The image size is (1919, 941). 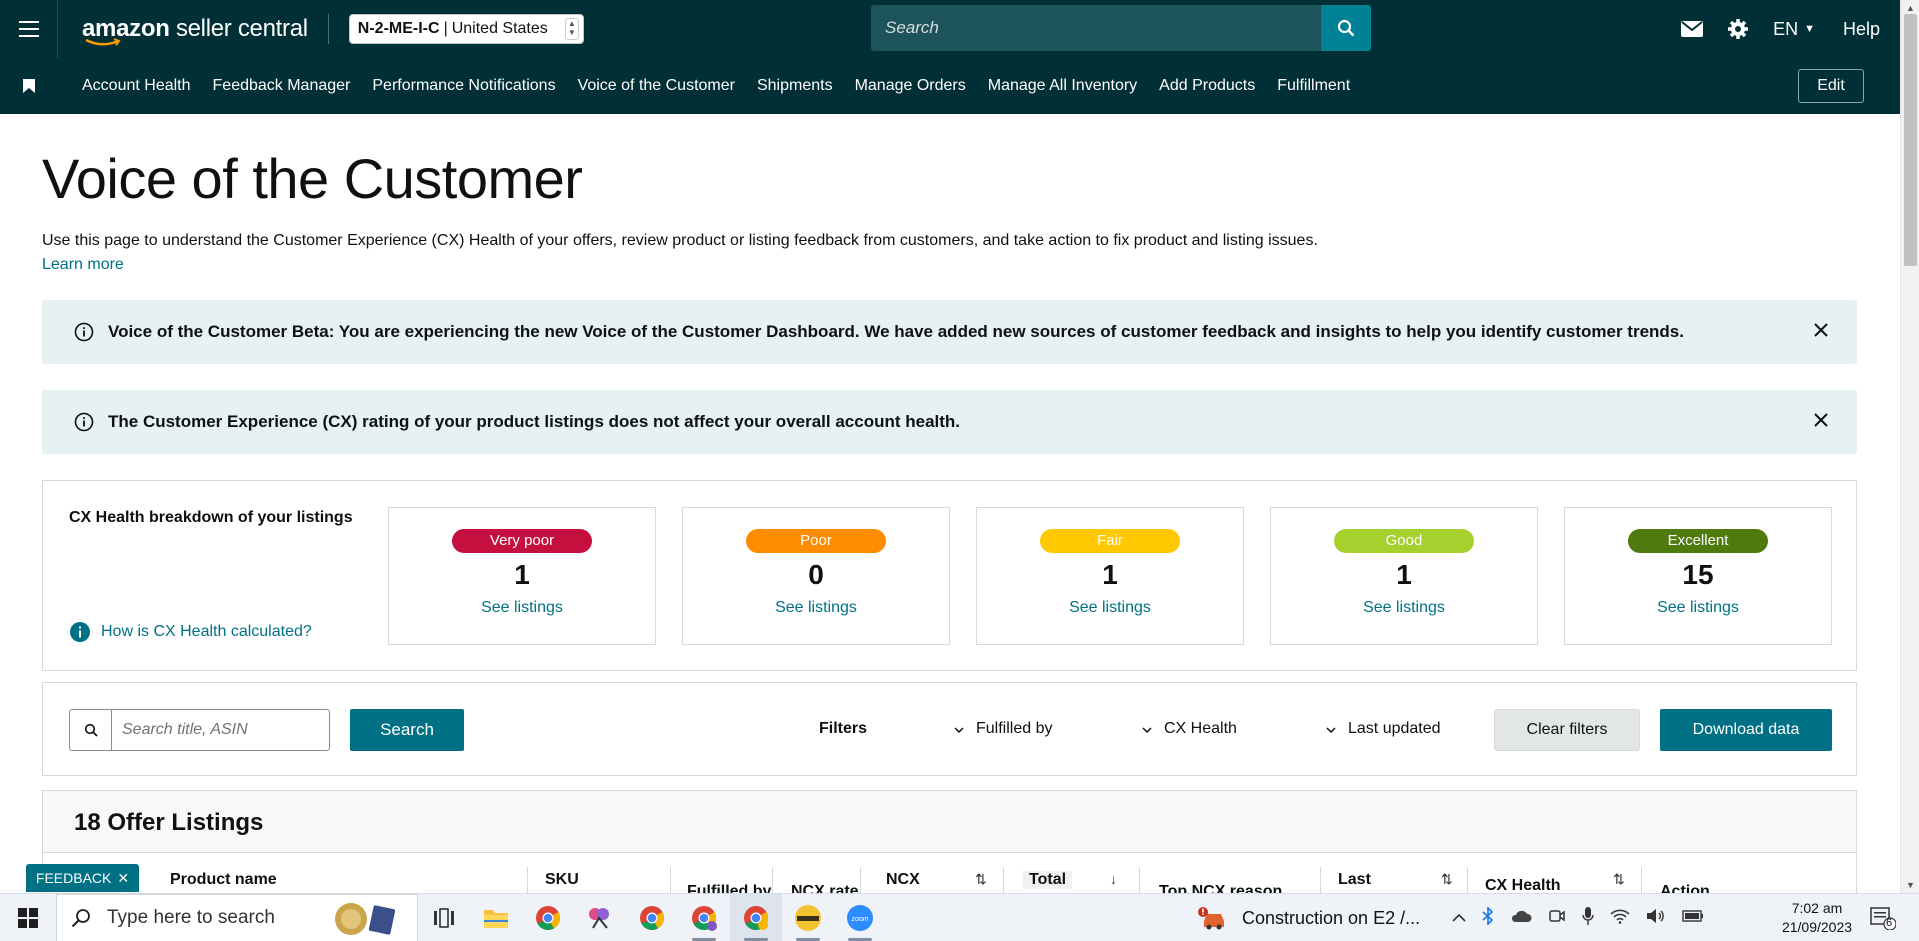 I want to click on help-link: Help, so click(x=1861, y=29).